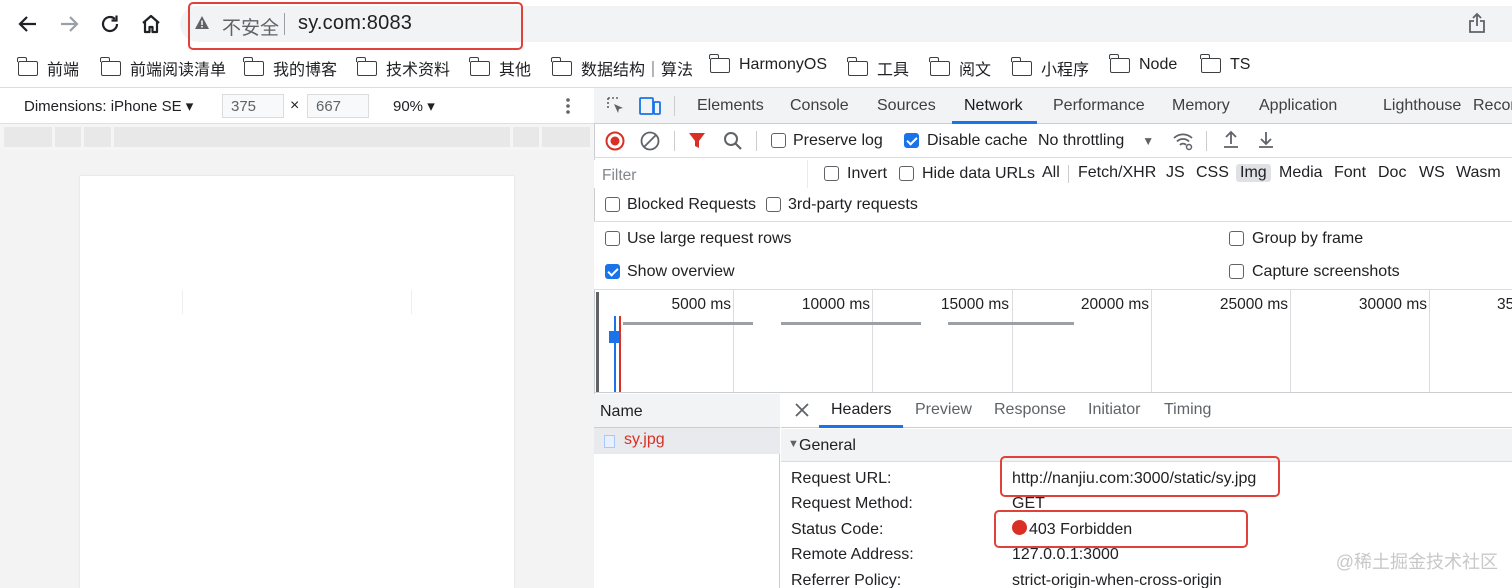 This screenshot has width=1512, height=588. I want to click on filter-toggle-button, so click(697, 141).